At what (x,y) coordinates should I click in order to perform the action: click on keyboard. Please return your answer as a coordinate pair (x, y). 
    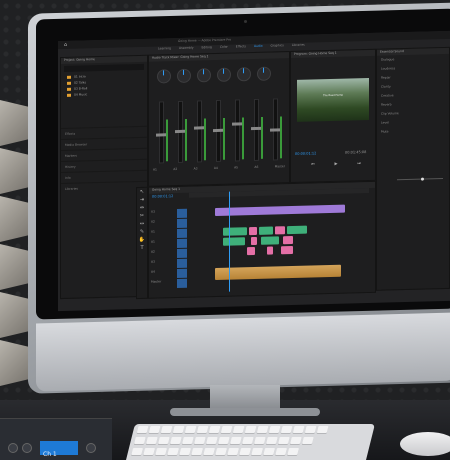
    Looking at the image, I should click on (250, 442).